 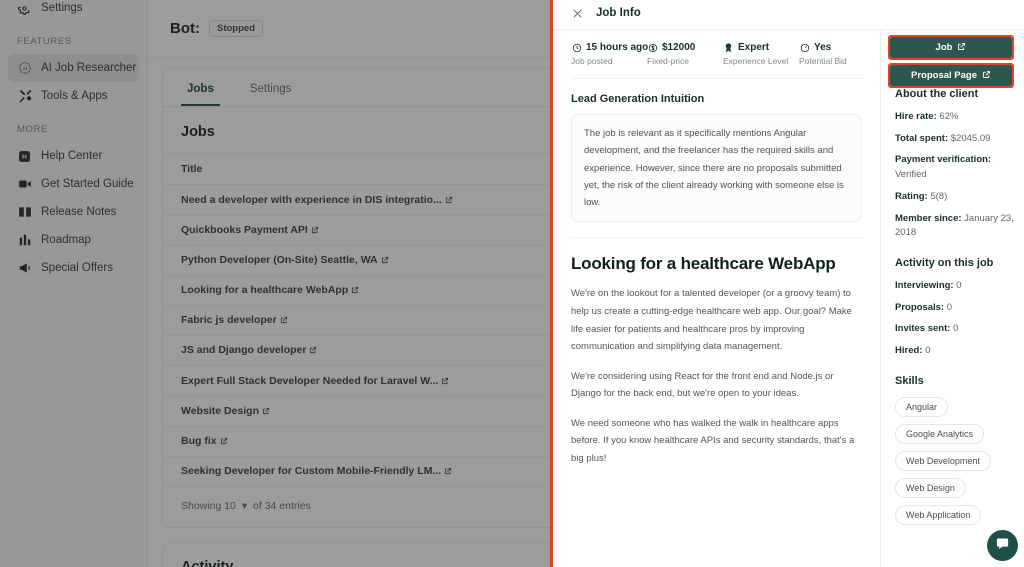 What do you see at coordinates (943, 160) in the screenshot?
I see `client-field-key: Payment verification:` at bounding box center [943, 160].